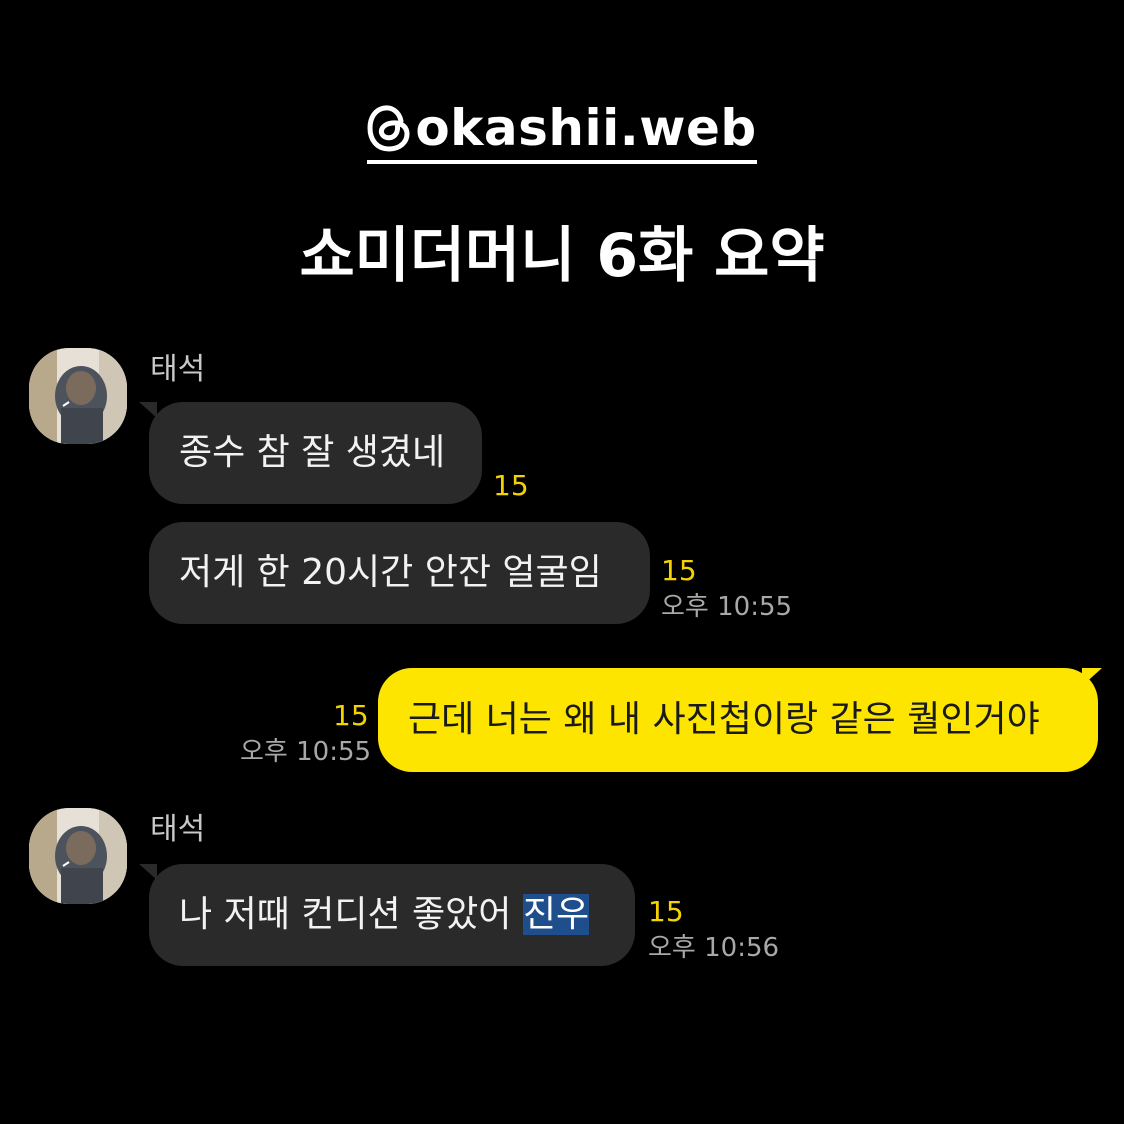 The image size is (1124, 1124). What do you see at coordinates (724, 719) in the screenshot?
I see `message-text: 근데 너는 왜 내 사진첩이랑 같은 퀄인거야` at bounding box center [724, 719].